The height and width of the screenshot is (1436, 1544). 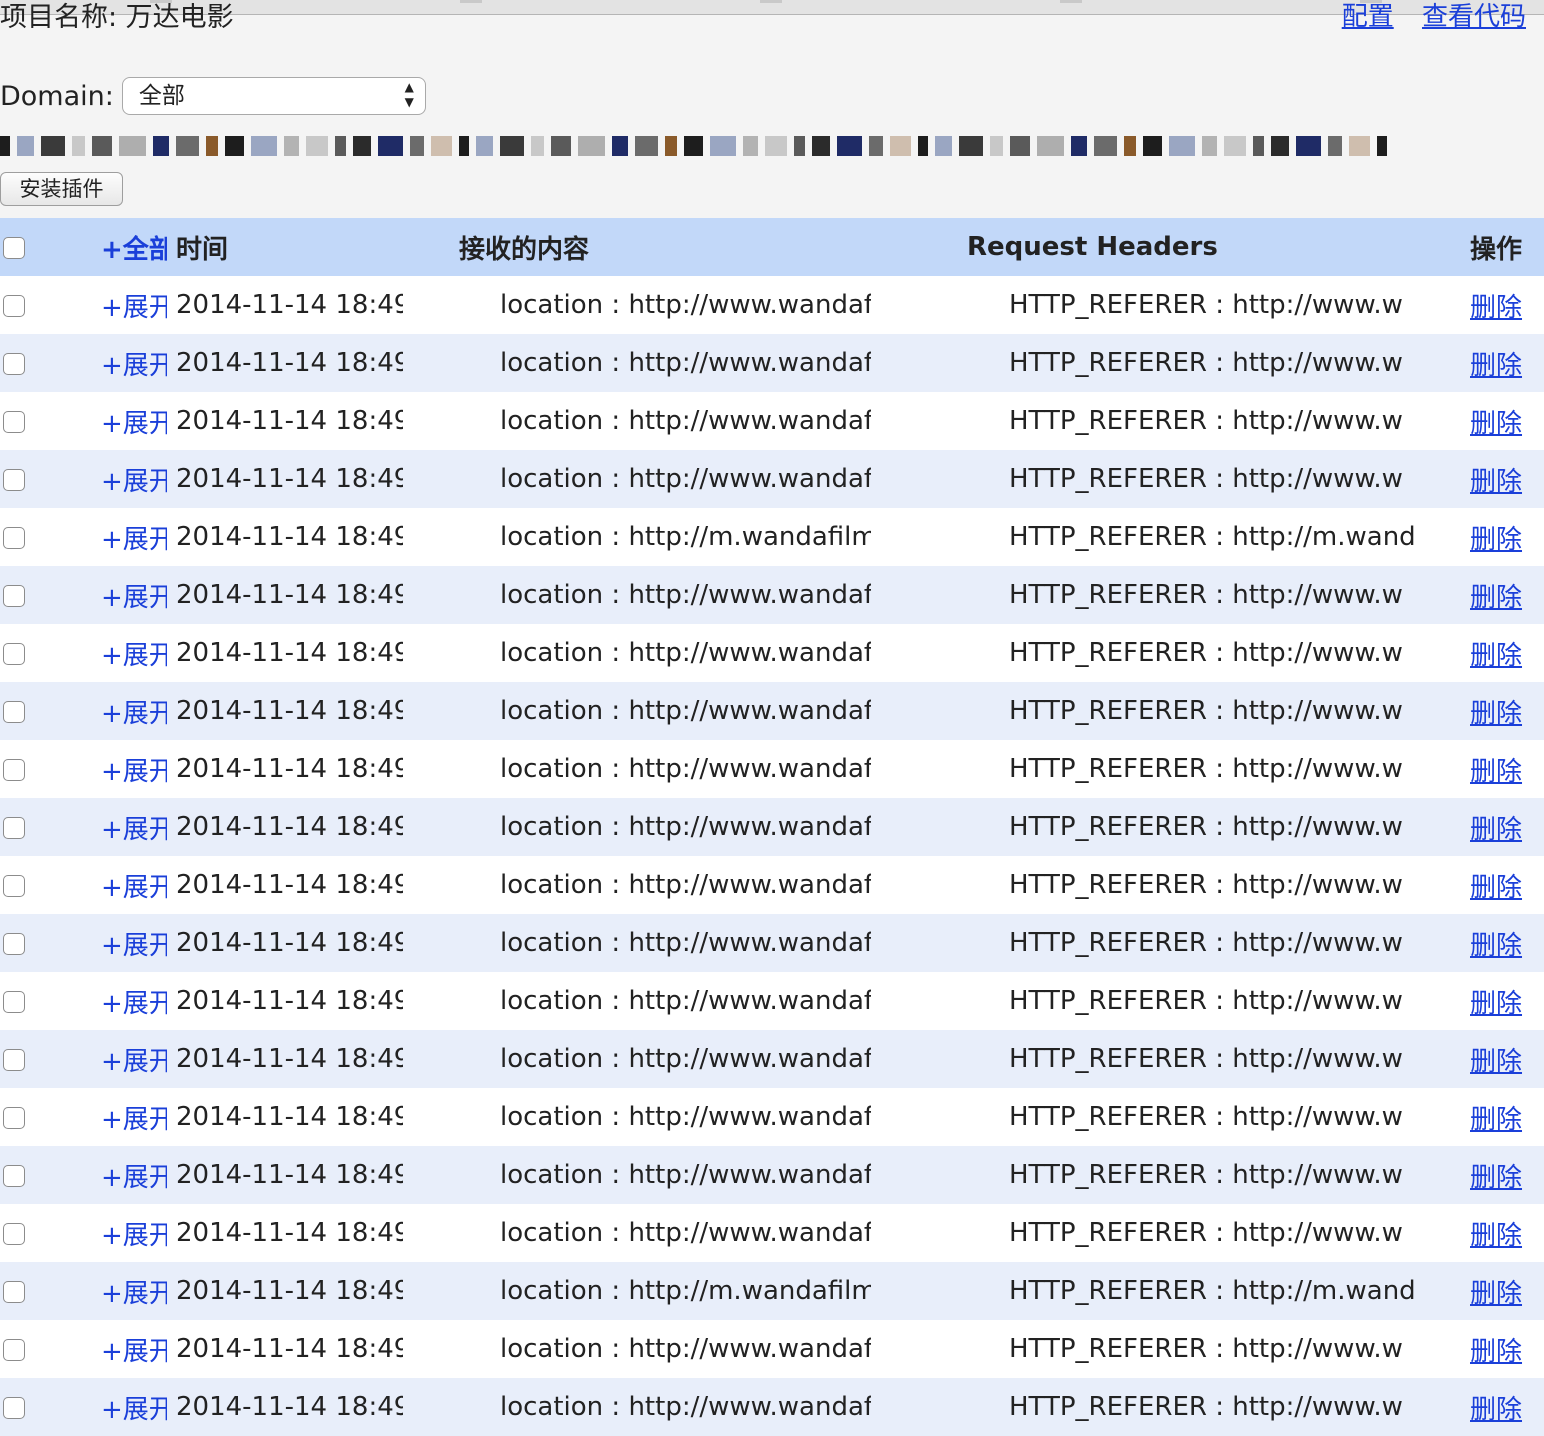 I want to click on row-time: 2014-11-14 18:49:11, so click(x=289, y=1349).